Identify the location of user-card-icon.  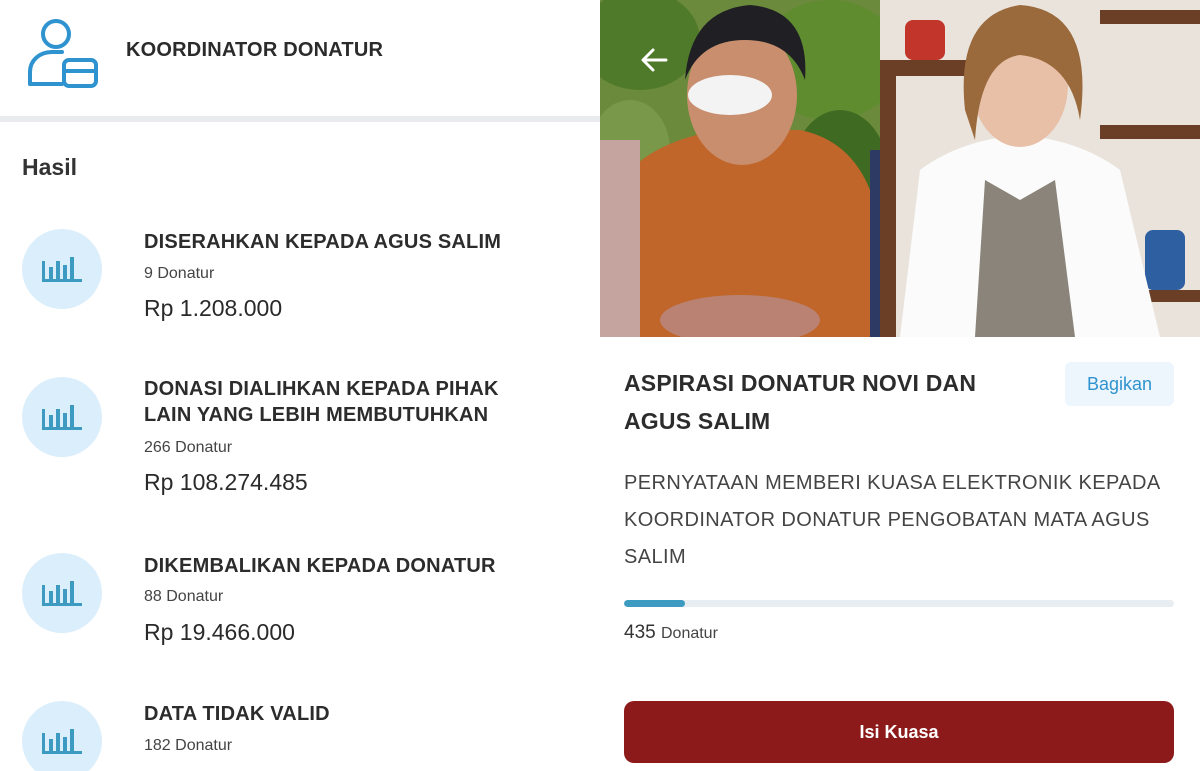
(63, 53).